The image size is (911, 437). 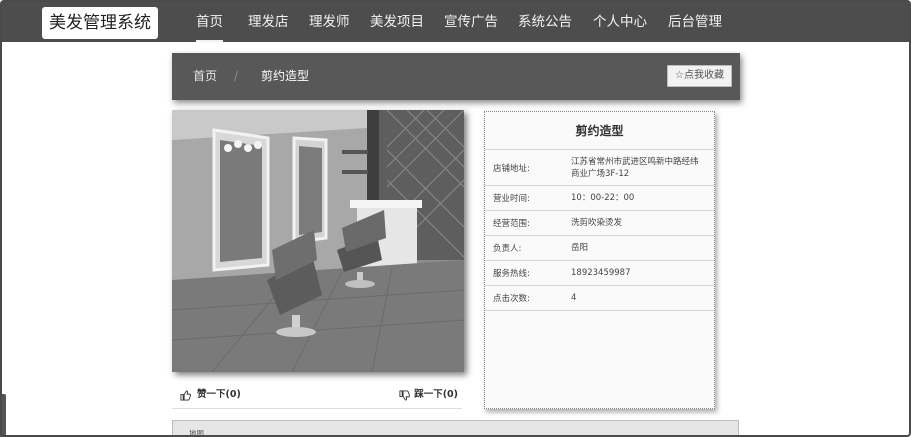 What do you see at coordinates (471, 22) in the screenshot?
I see `nav-ads: 宣传广告` at bounding box center [471, 22].